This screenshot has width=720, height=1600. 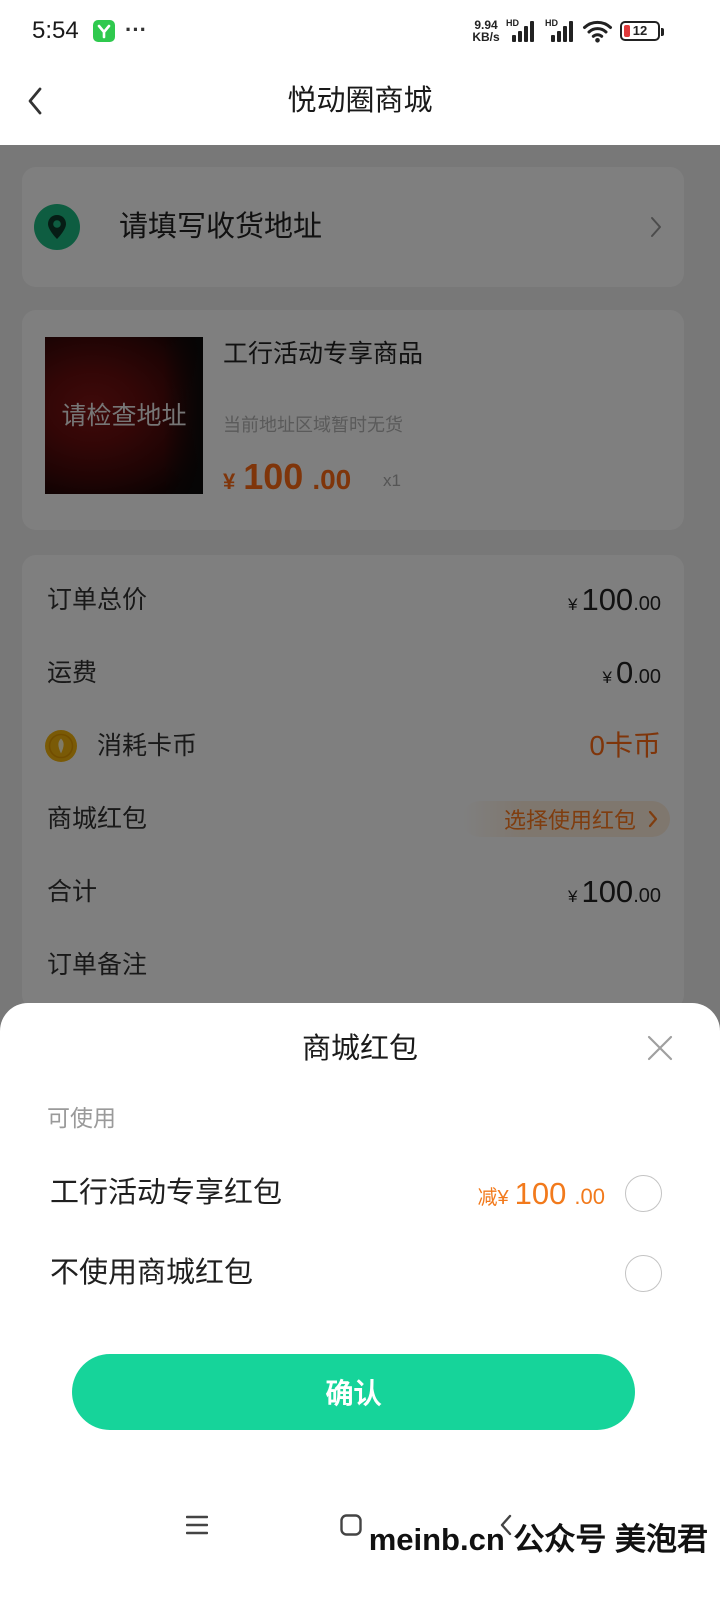 What do you see at coordinates (353, 1392) in the screenshot?
I see `confirm-button: 确认` at bounding box center [353, 1392].